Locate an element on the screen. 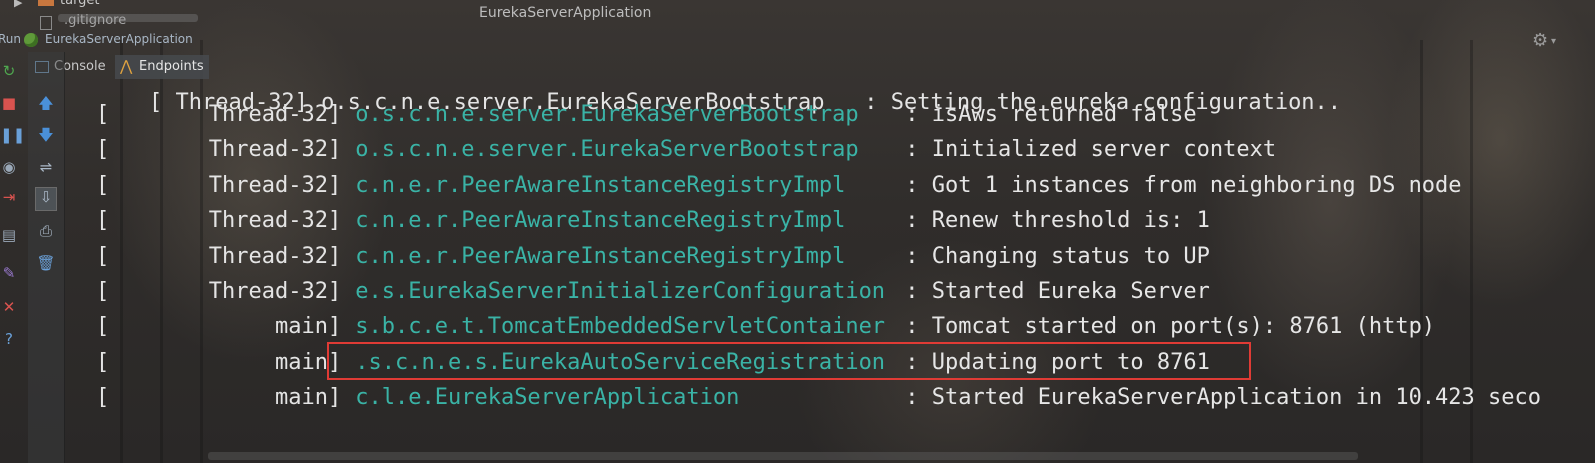  log-message: : Initialized server context is located at coordinates (1091, 150).